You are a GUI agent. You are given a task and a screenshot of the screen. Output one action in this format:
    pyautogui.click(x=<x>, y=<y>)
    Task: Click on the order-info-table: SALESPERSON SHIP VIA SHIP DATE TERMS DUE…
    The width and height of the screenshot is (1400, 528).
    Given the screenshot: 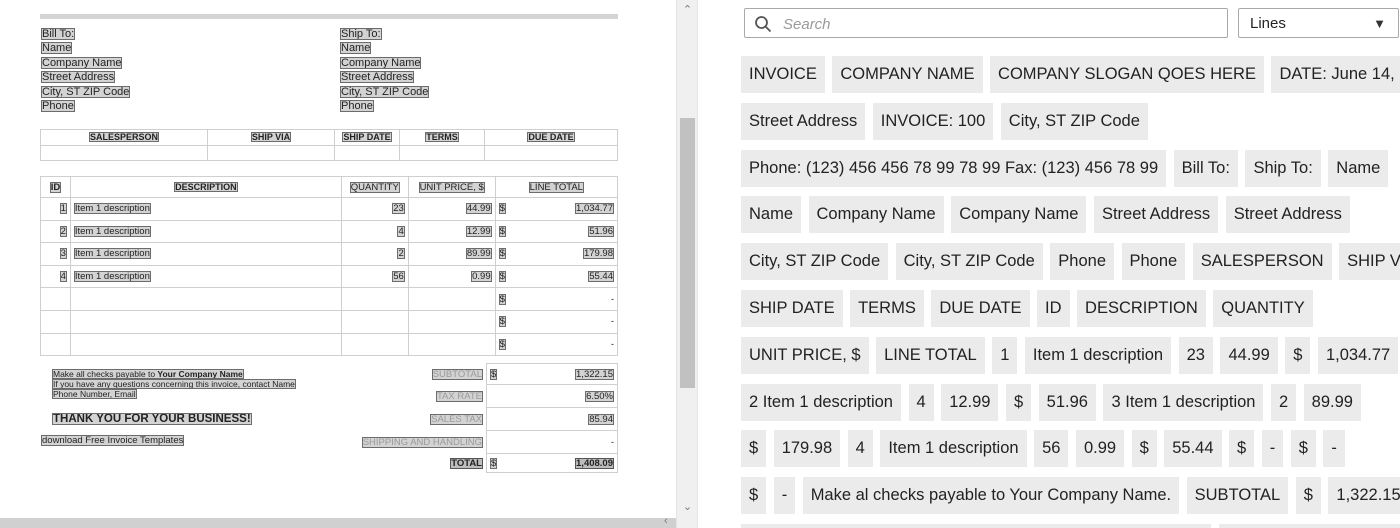 What is the action you would take?
    pyautogui.click(x=329, y=145)
    